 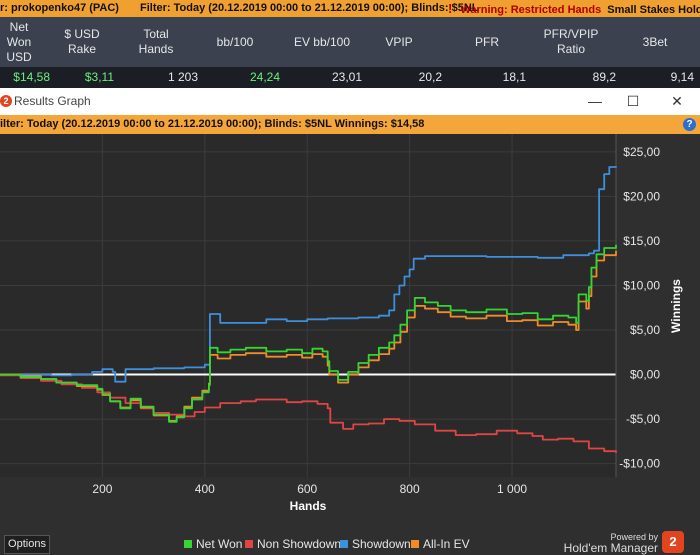 What do you see at coordinates (645, 375) in the screenshot?
I see `y-tick-label: $0,00` at bounding box center [645, 375].